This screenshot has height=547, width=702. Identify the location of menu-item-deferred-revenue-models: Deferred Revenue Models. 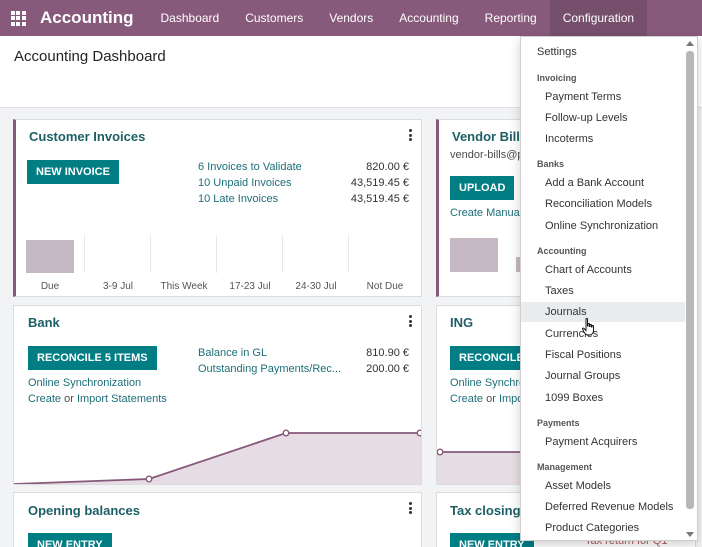
(603, 507).